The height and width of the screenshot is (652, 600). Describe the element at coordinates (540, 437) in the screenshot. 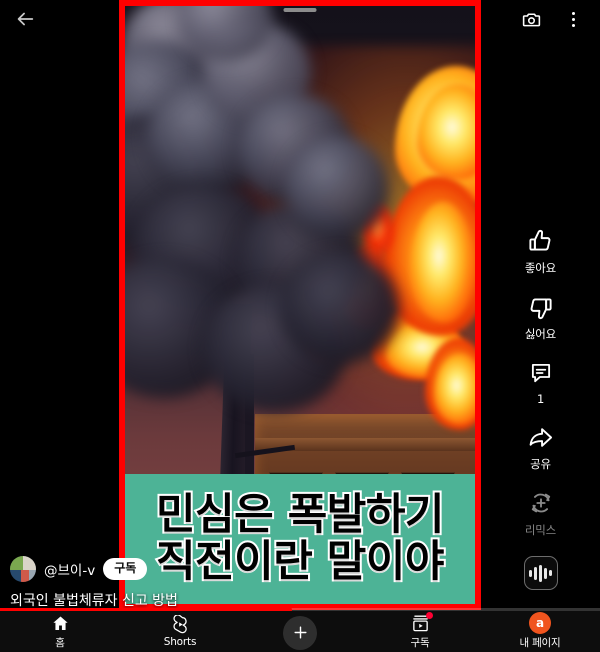

I see `share-arrow-icon` at that location.